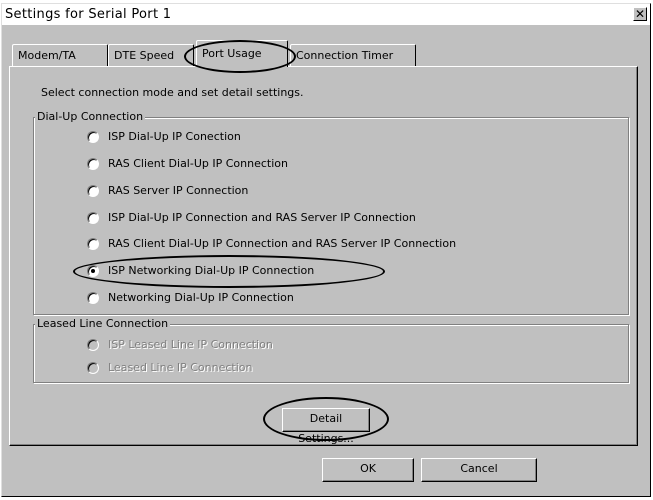 The height and width of the screenshot is (500, 653). What do you see at coordinates (201, 297) in the screenshot?
I see `radio-label: Networking Dial-Up IP Connection` at bounding box center [201, 297].